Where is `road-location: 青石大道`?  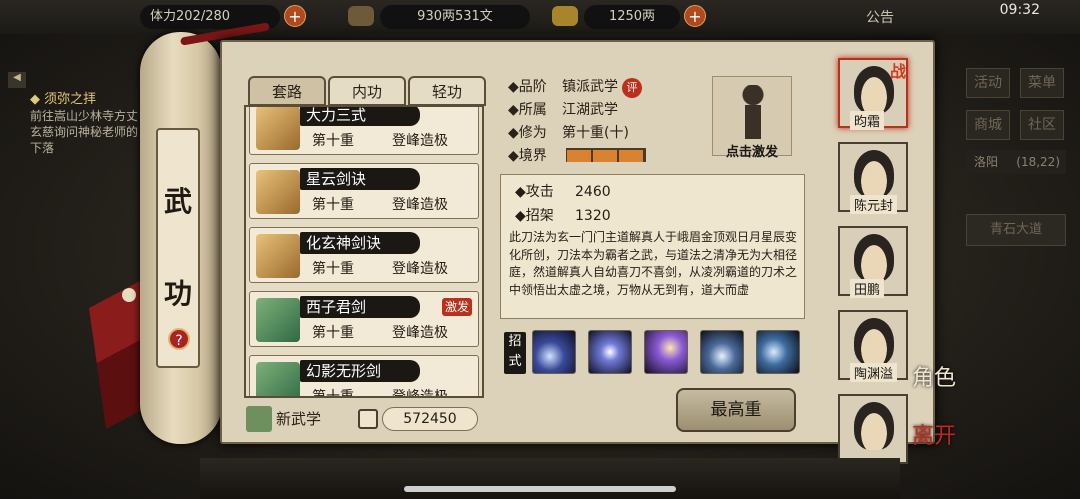
road-location: 青石大道 is located at coordinates (1016, 230).